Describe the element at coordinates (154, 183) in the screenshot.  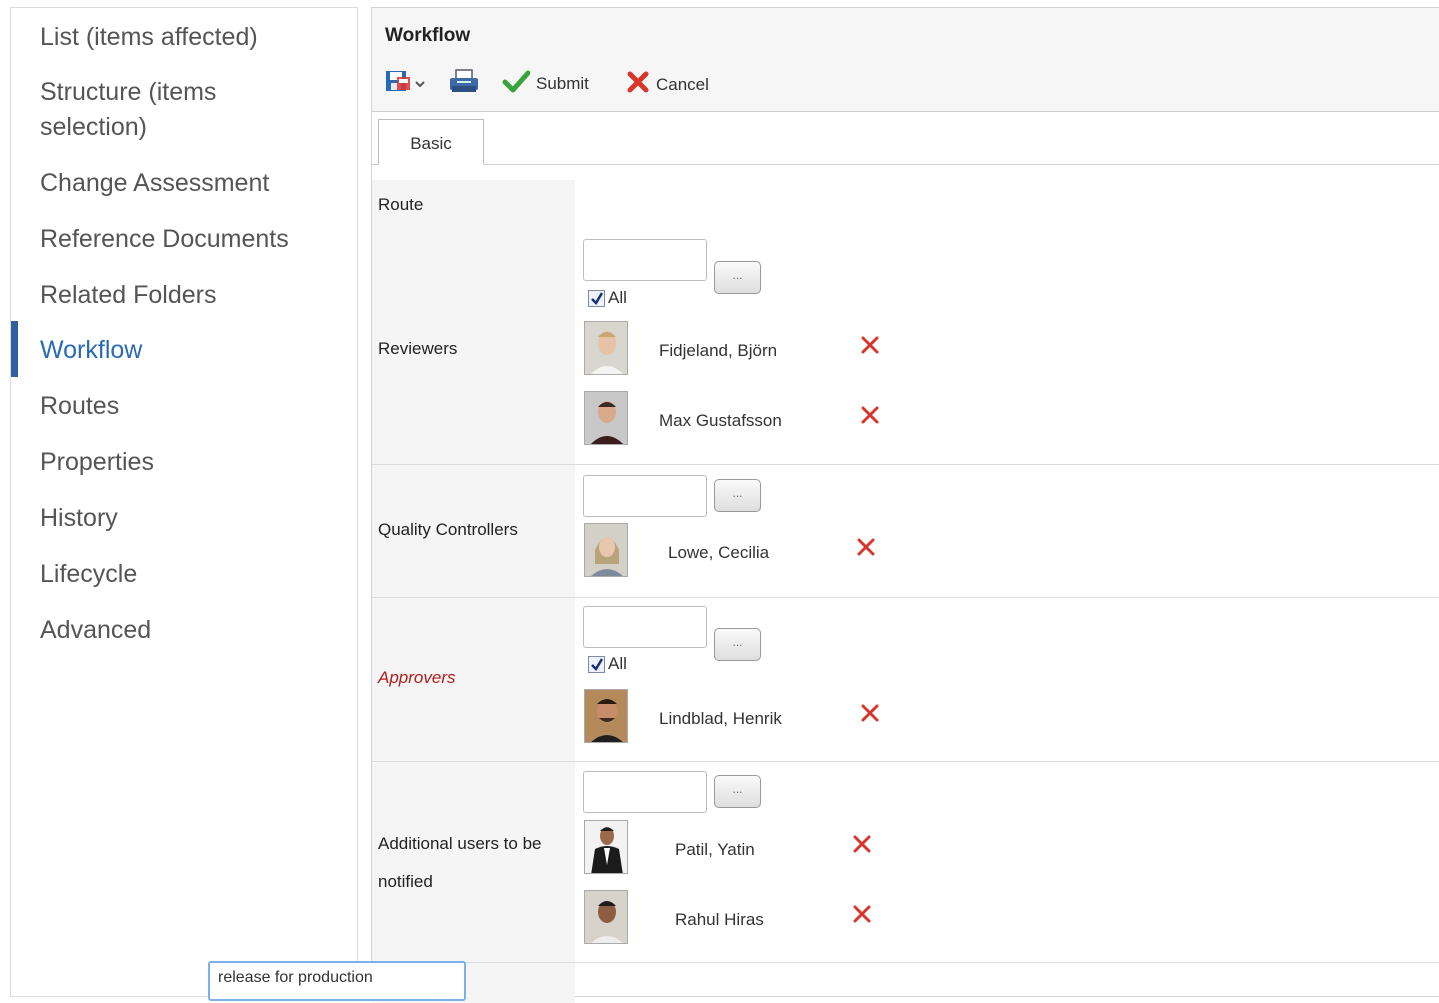
I see `sidebar-item-change-assessment: Change Assessment` at that location.